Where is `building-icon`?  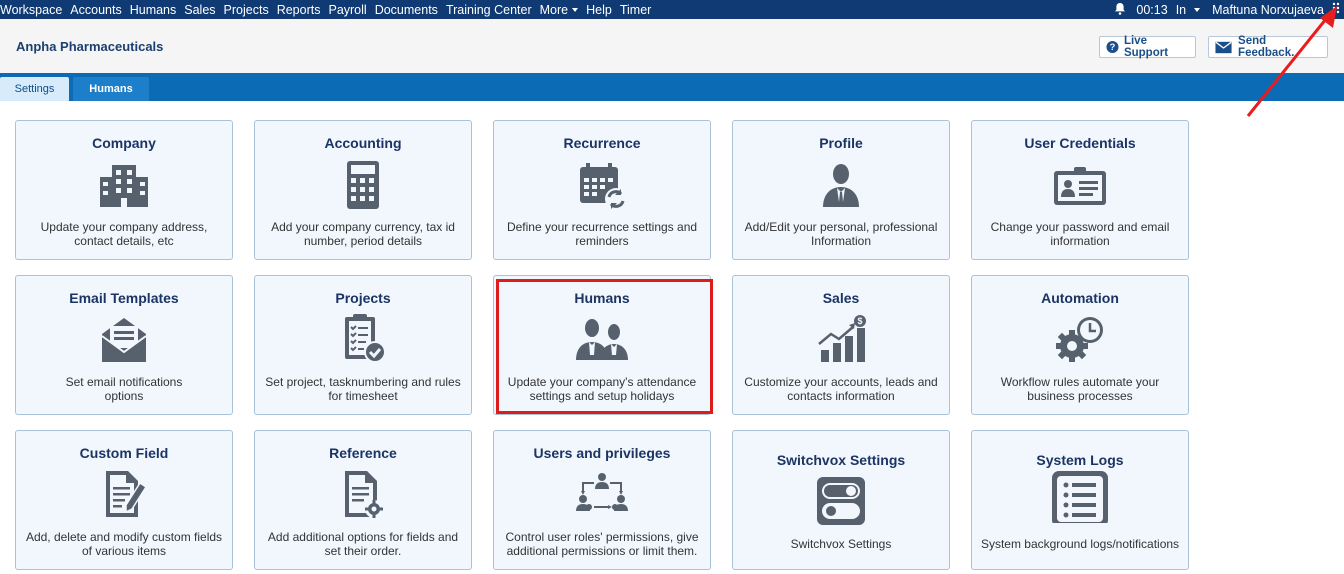
building-icon is located at coordinates (124, 186).